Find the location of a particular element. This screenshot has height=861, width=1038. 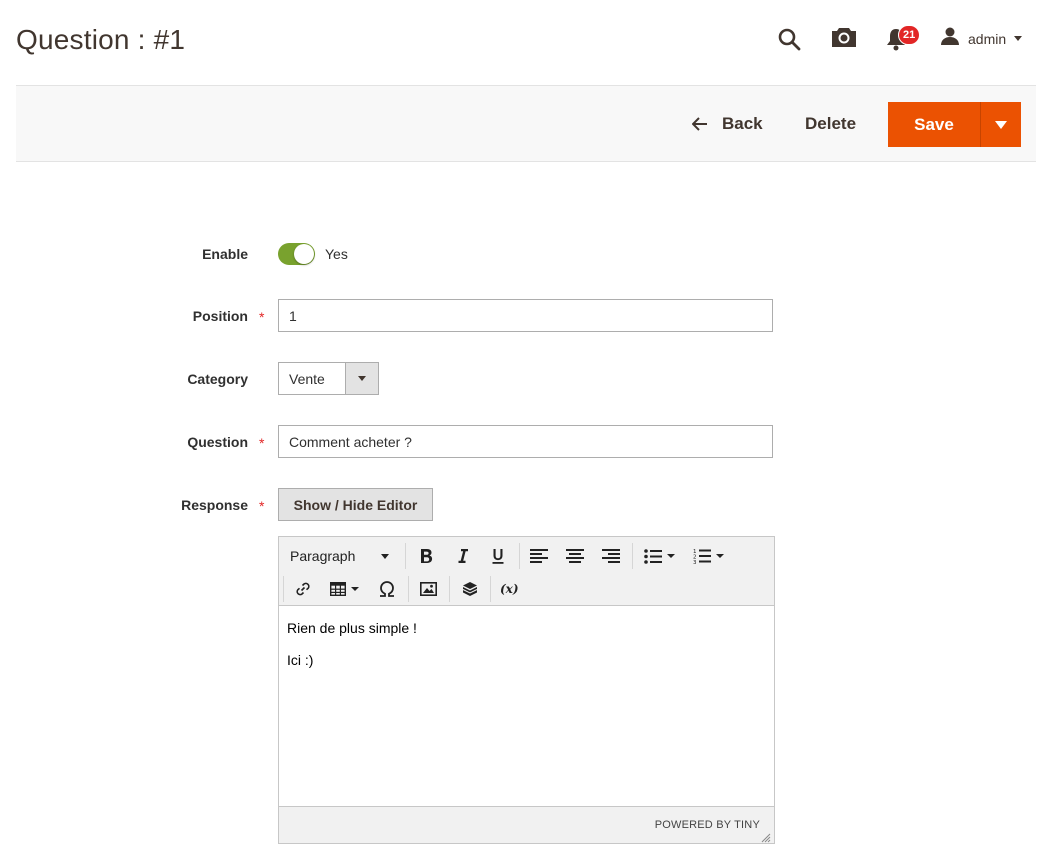

user-menu: admin is located at coordinates (981, 38).